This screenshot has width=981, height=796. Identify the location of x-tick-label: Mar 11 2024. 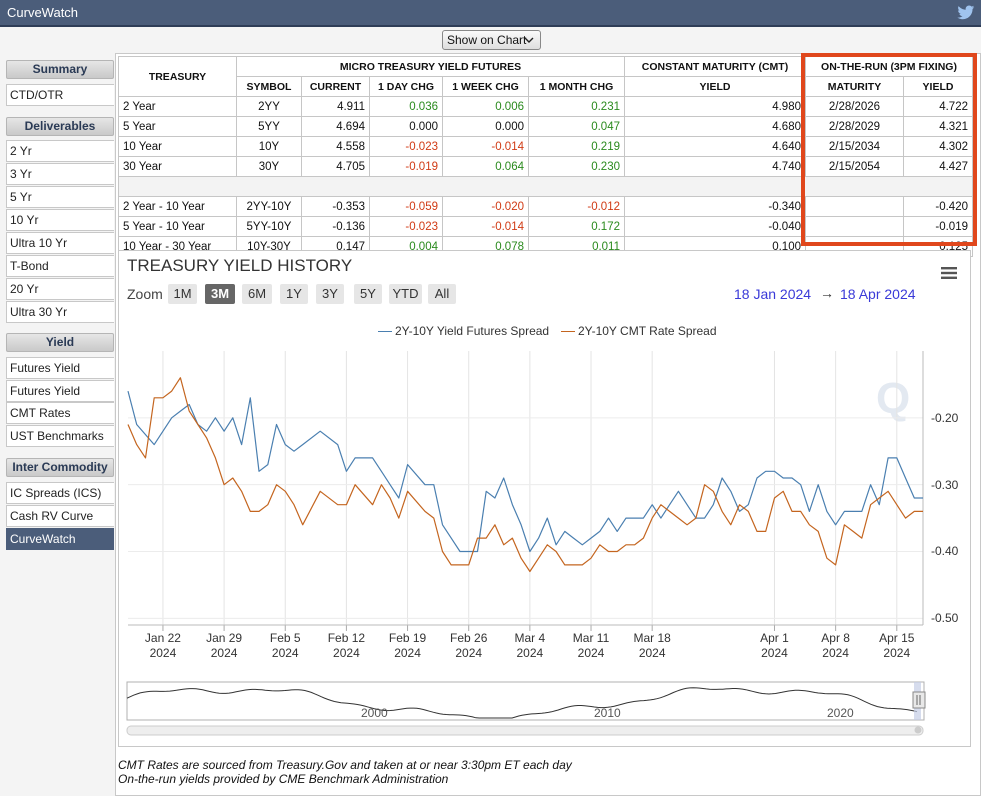
(591, 646).